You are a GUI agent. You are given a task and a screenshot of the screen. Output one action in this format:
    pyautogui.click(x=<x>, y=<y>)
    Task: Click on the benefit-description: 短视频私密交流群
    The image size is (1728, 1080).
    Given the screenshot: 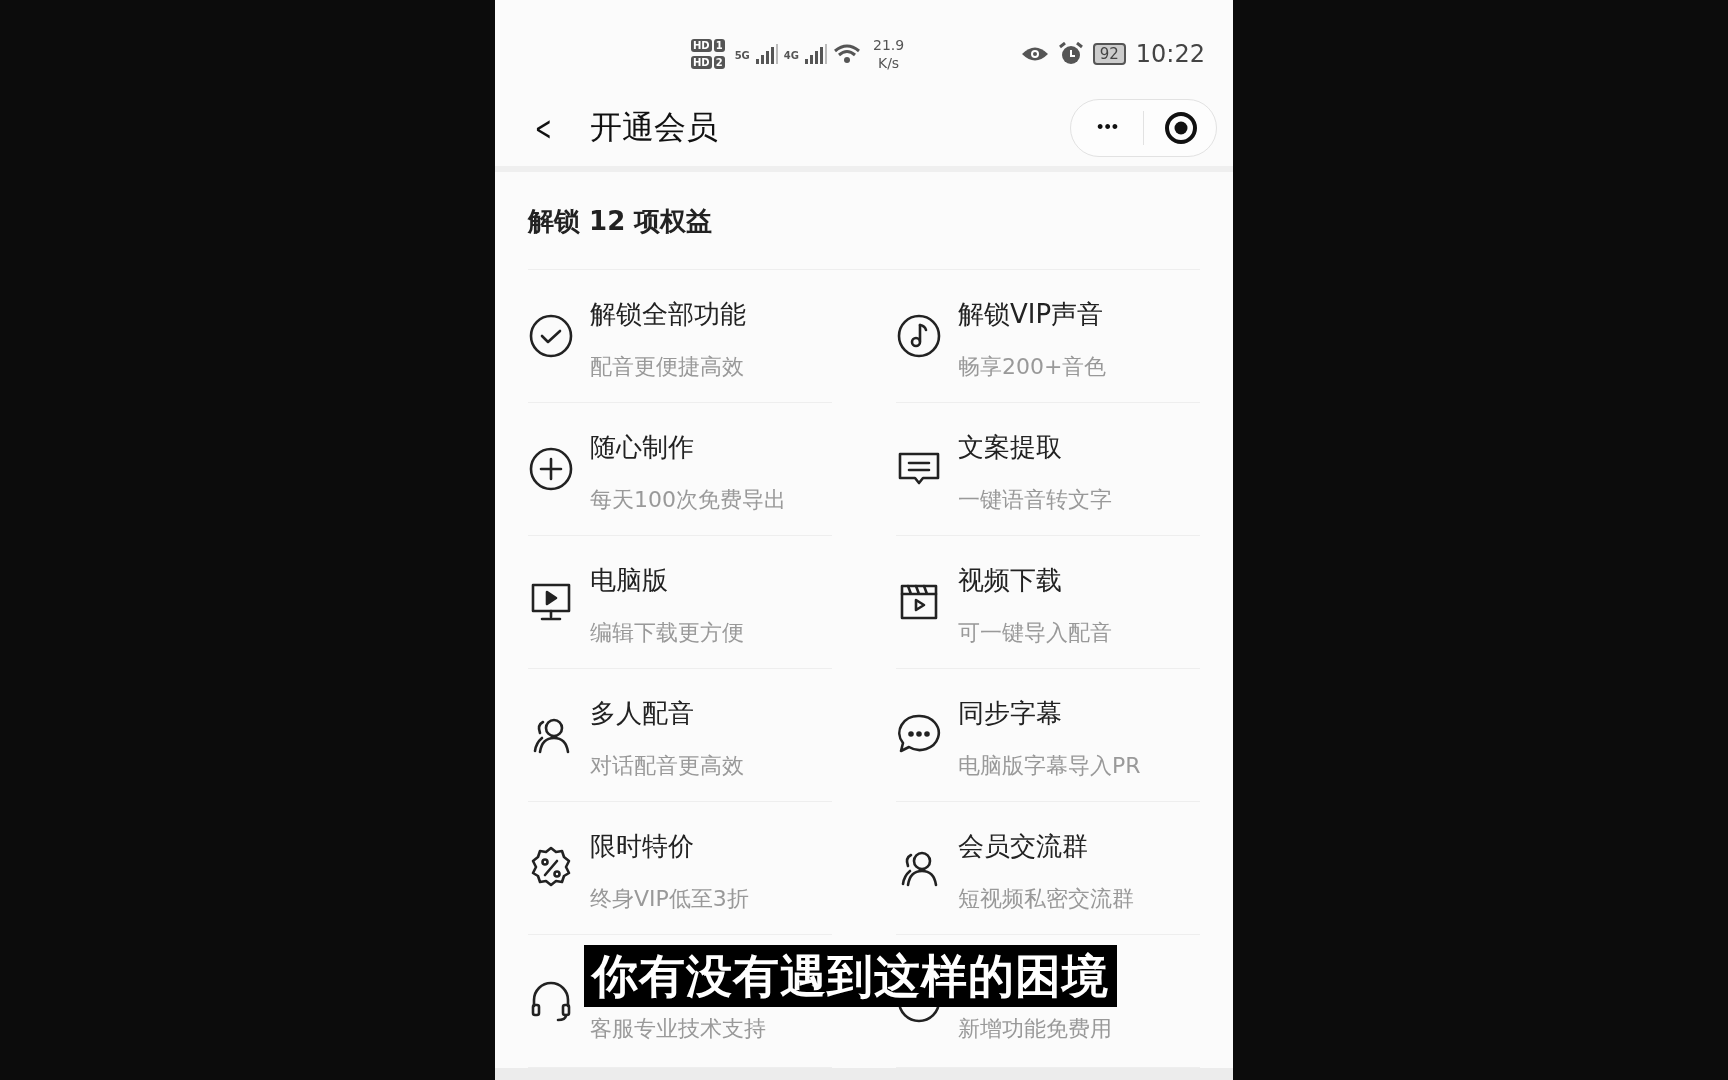 What is the action you would take?
    pyautogui.click(x=1046, y=898)
    